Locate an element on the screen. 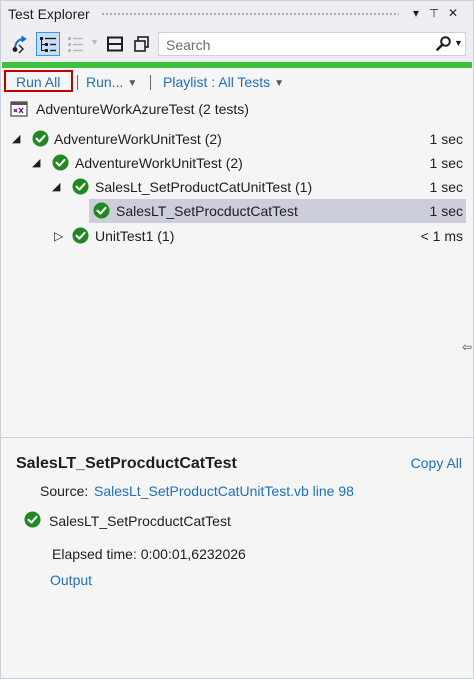 The image size is (474, 679). search-icon is located at coordinates (444, 46).